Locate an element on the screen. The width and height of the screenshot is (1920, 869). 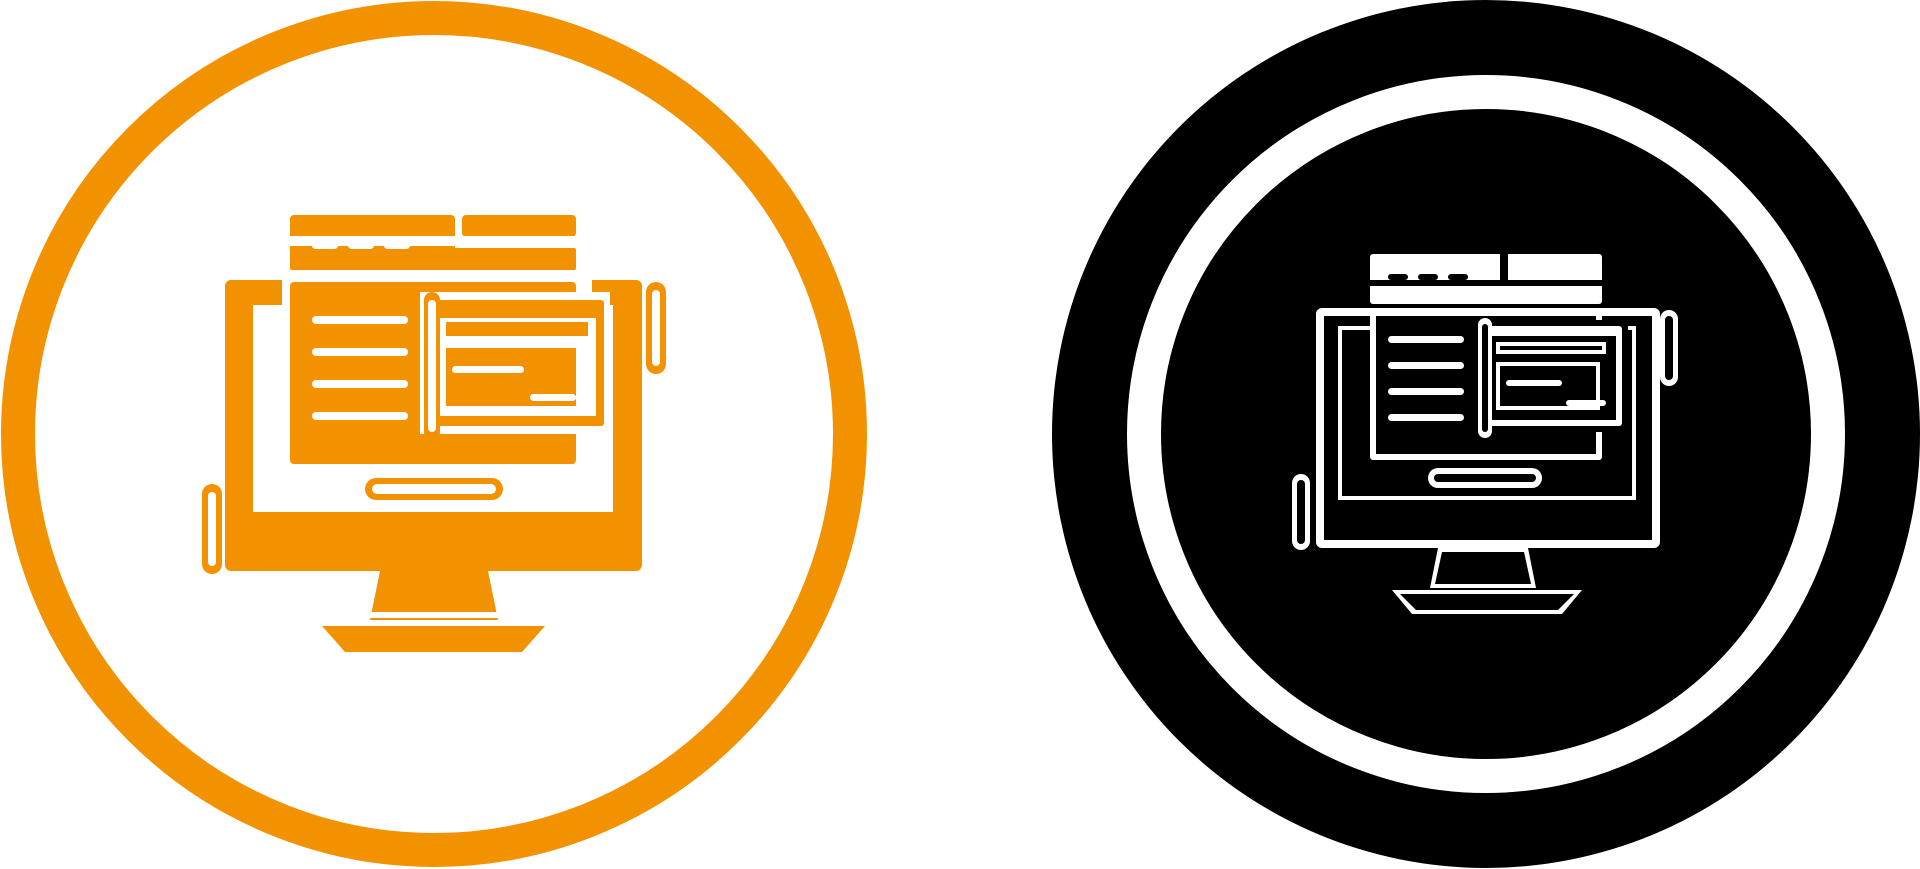
black-browser-window-icon is located at coordinates (1499, 371).